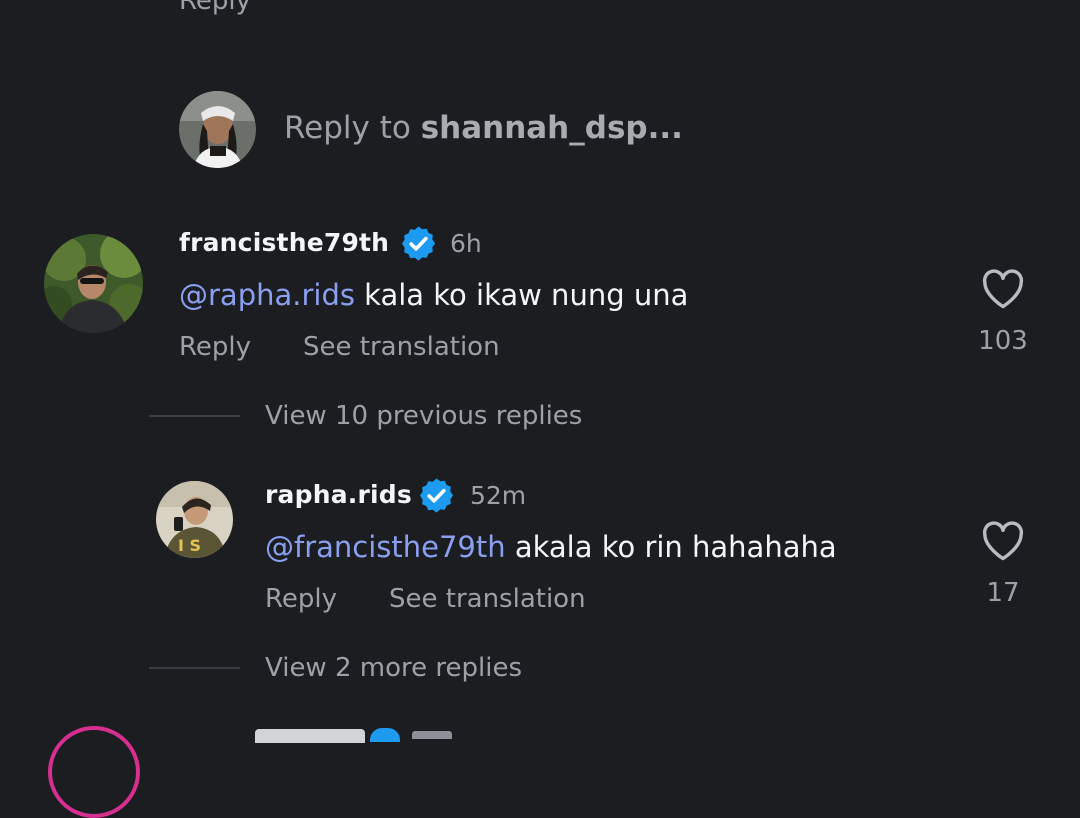 The image size is (1080, 818). What do you see at coordinates (338, 494) in the screenshot?
I see `comment-username: rapha.rids` at bounding box center [338, 494].